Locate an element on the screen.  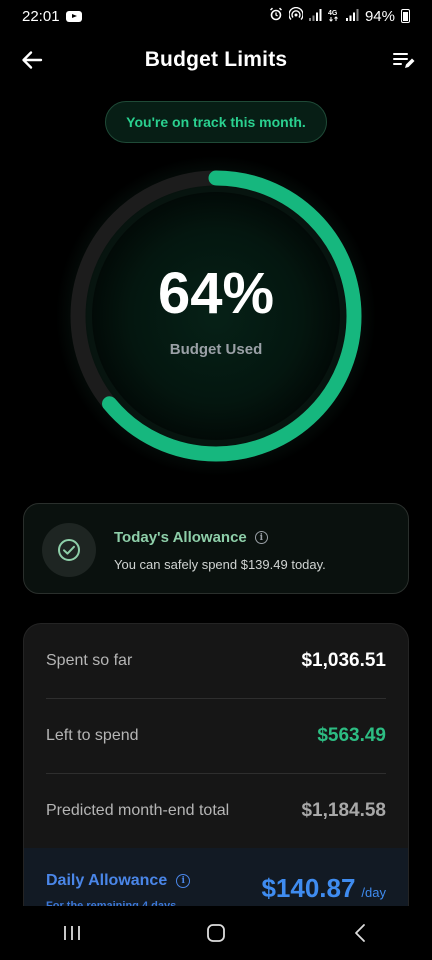
check-circle-icon is located at coordinates (69, 550).